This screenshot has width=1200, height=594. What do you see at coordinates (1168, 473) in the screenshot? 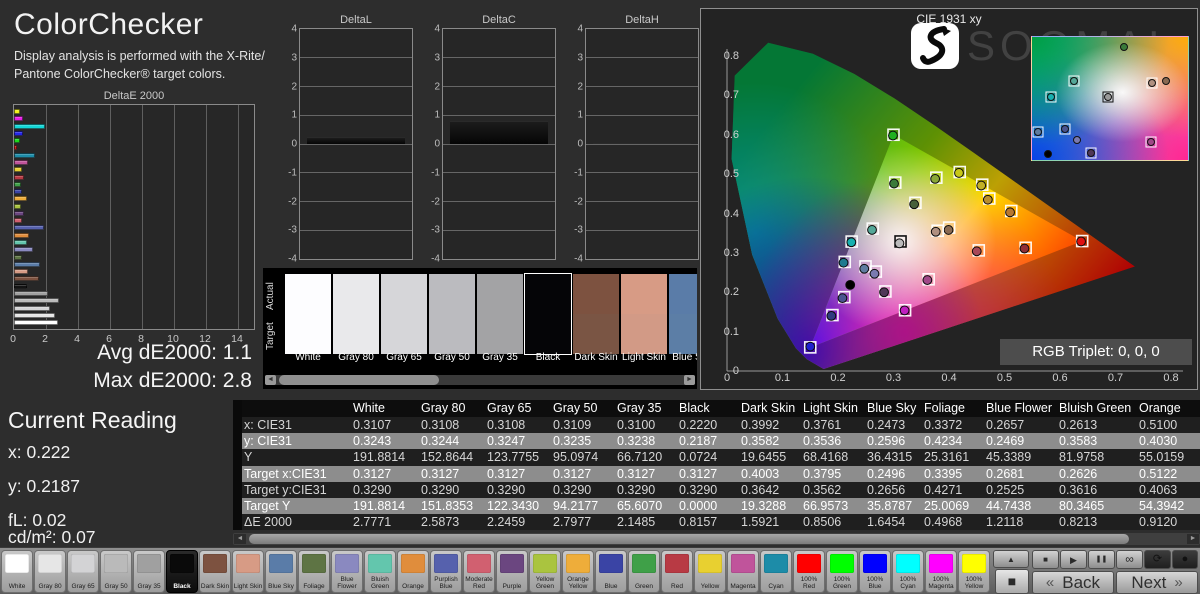
I see `cell: 0.5122` at bounding box center [1168, 473].